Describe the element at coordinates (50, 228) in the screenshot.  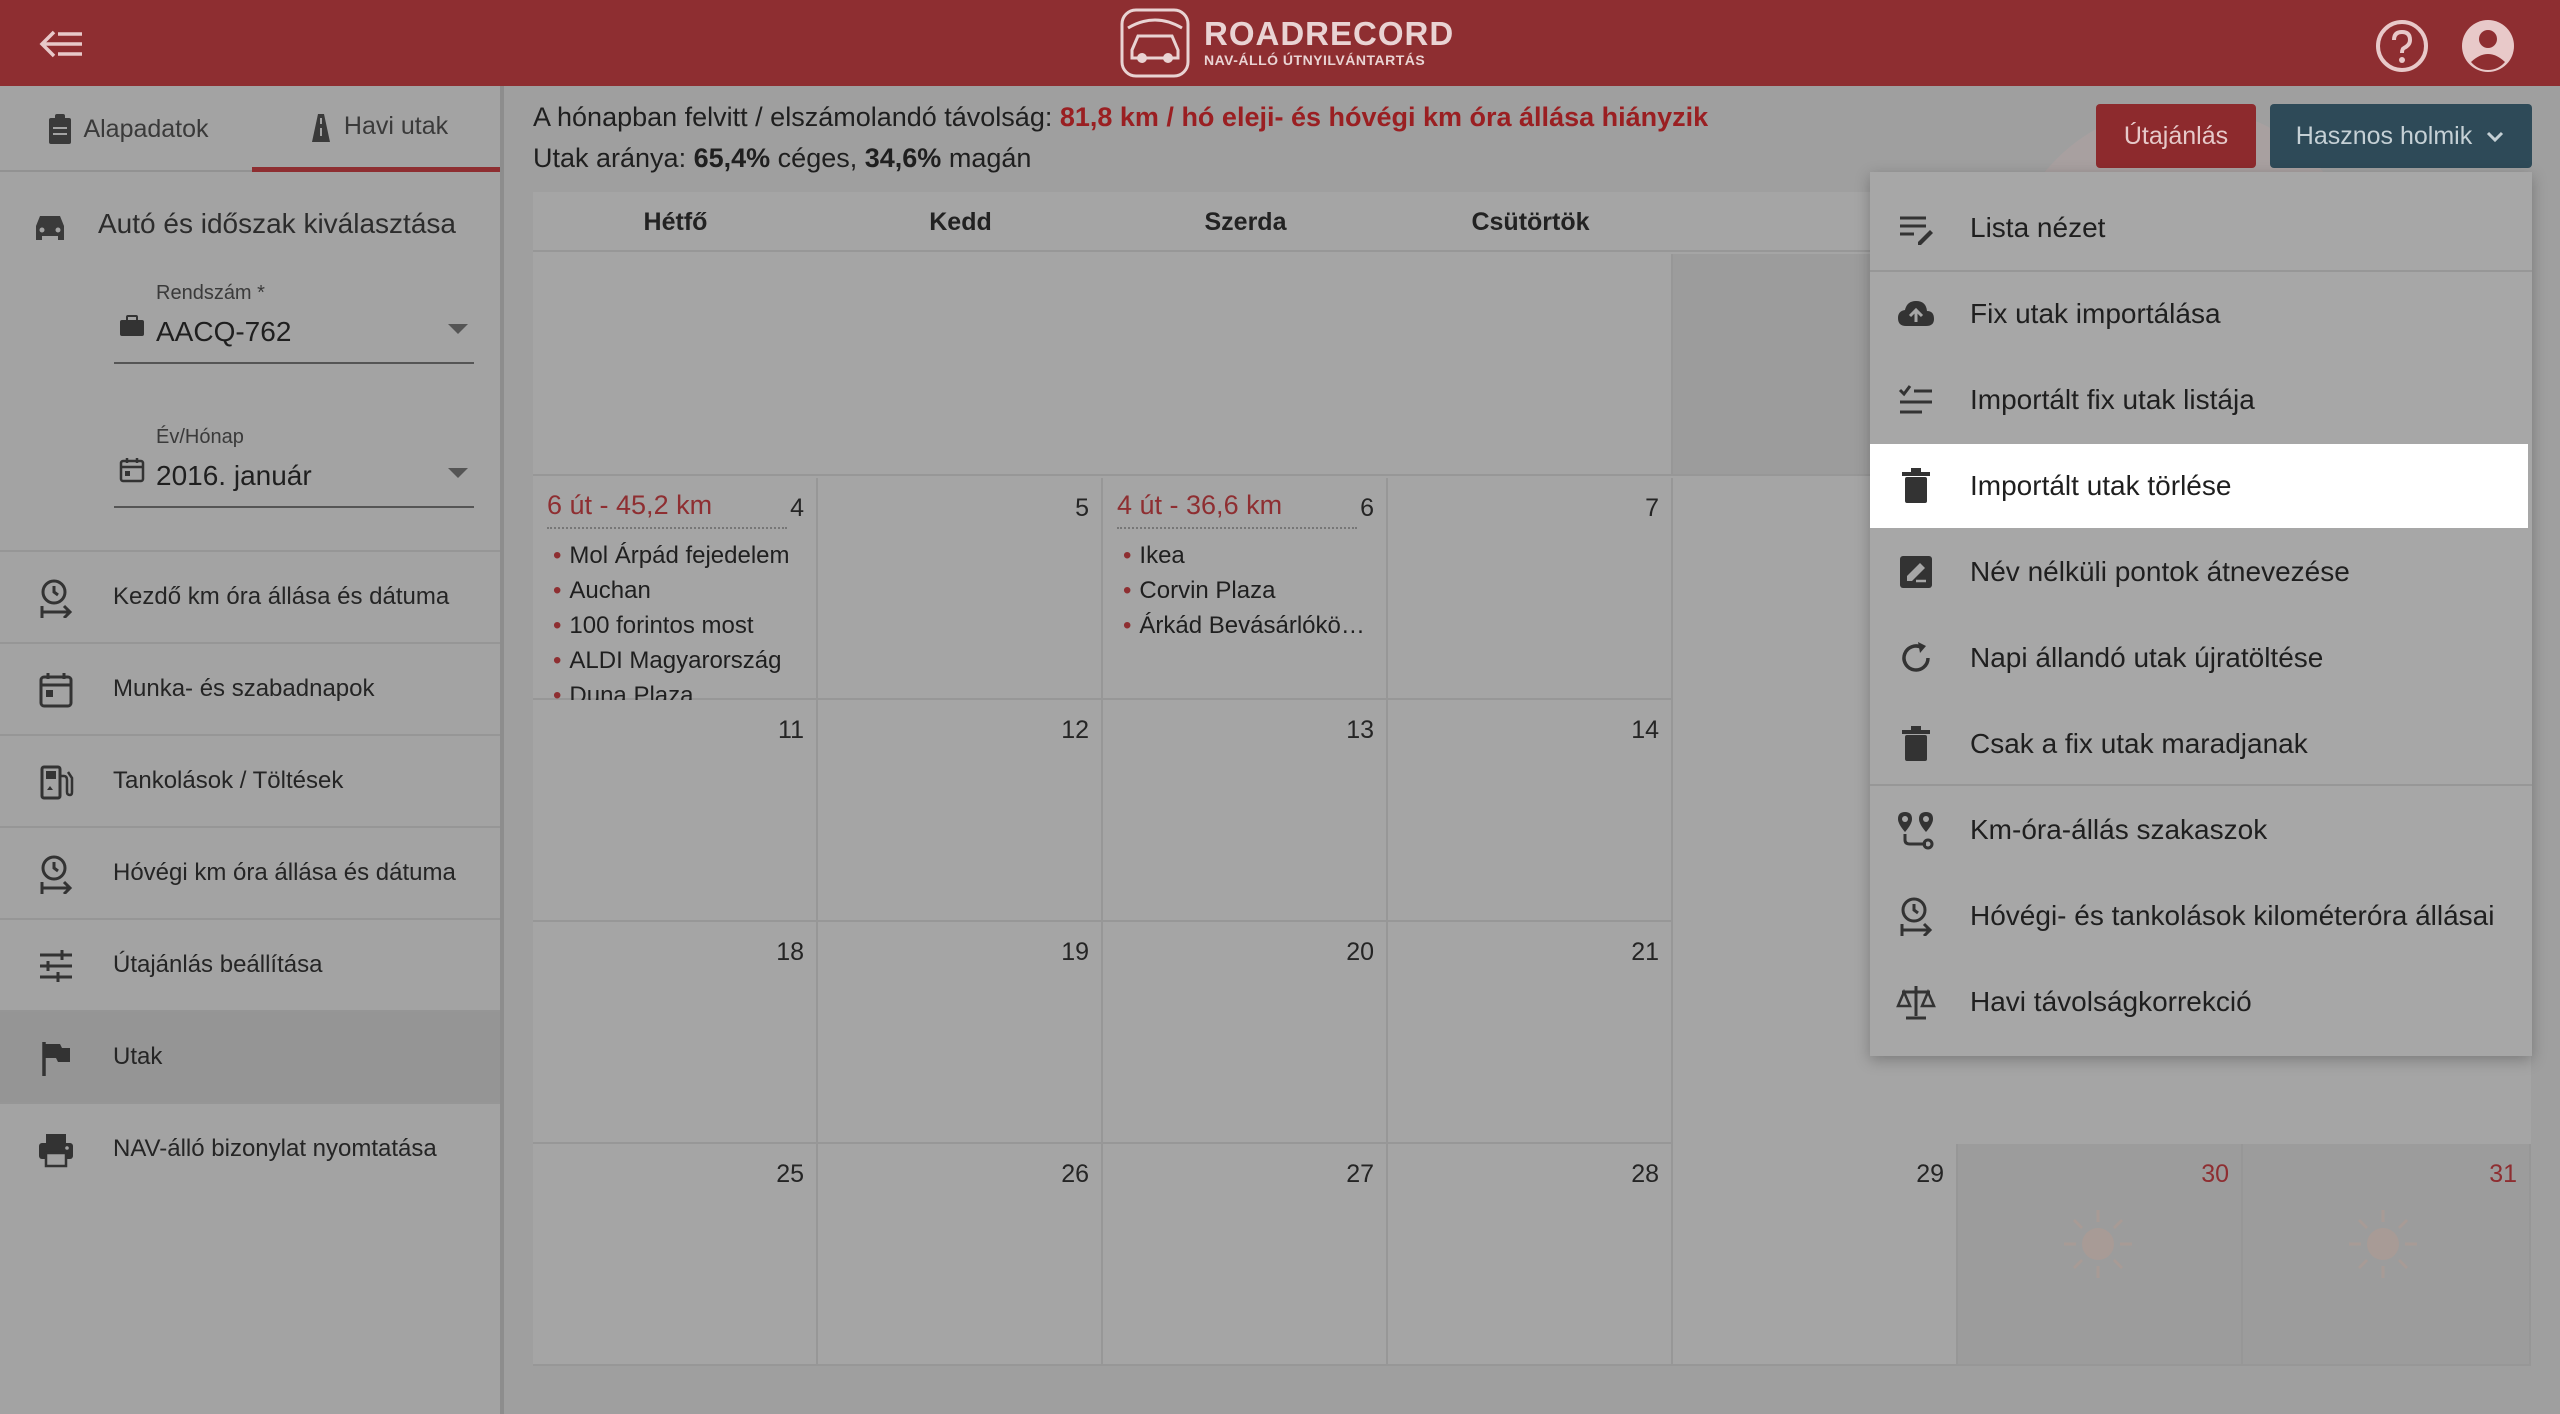
I see `car-icon` at that location.